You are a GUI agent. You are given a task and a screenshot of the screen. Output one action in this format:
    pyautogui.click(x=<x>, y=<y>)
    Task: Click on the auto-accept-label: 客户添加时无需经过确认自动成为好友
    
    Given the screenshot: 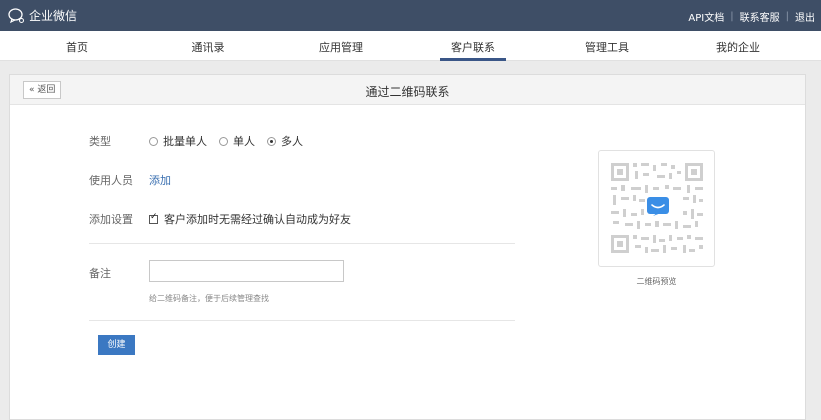 What is the action you would take?
    pyautogui.click(x=257, y=219)
    